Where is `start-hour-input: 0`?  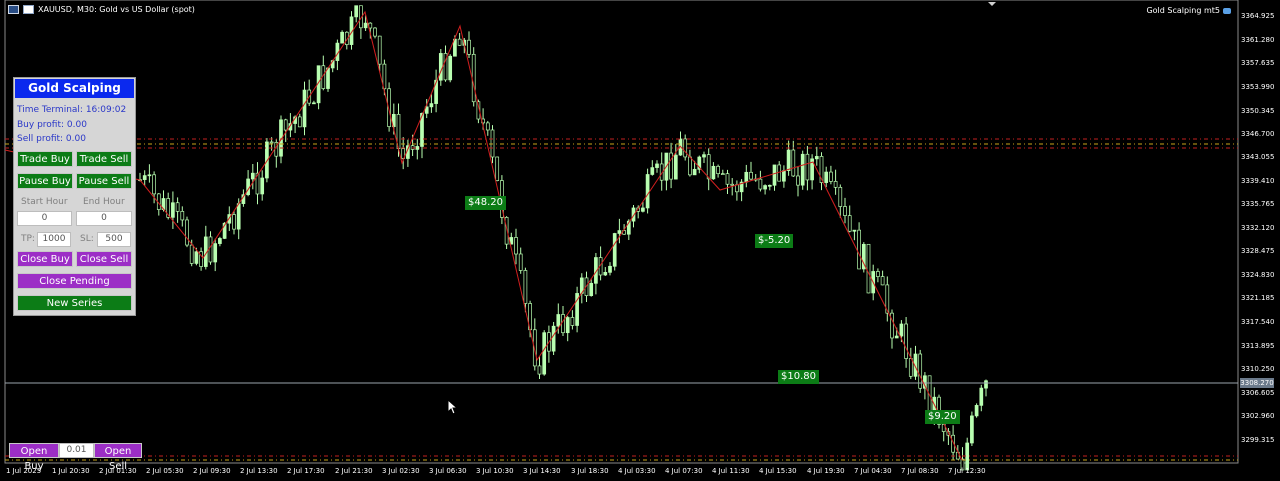 start-hour-input: 0 is located at coordinates (44, 218).